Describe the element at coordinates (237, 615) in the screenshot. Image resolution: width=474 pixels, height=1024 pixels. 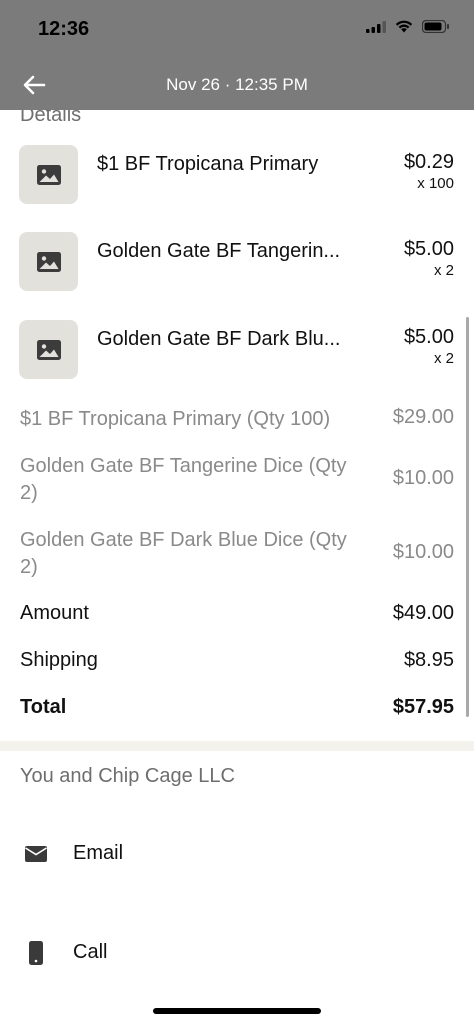
I see `amount-row: Amount $49.00` at that location.